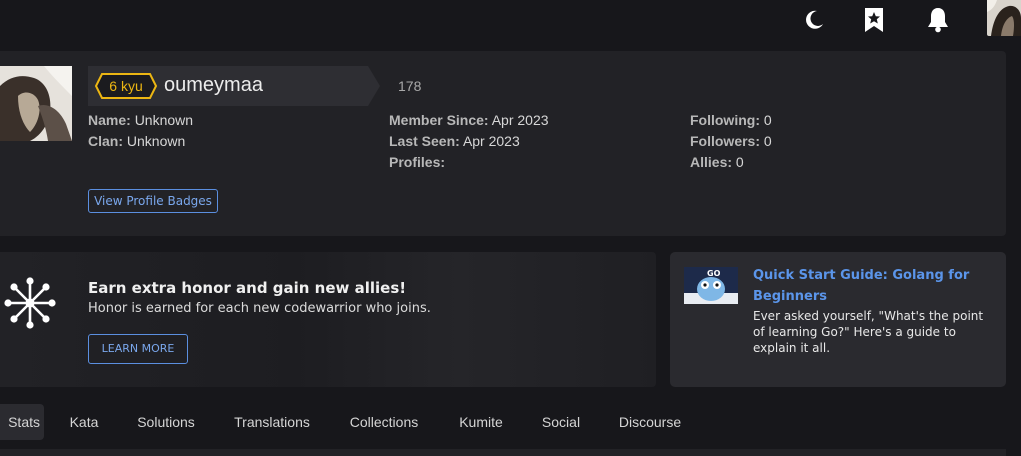 Image resolution: width=1021 pixels, height=456 pixels. Describe the element at coordinates (873, 286) in the screenshot. I see `guide-title-link: Quick Start Guide: Golang for Beginners` at that location.